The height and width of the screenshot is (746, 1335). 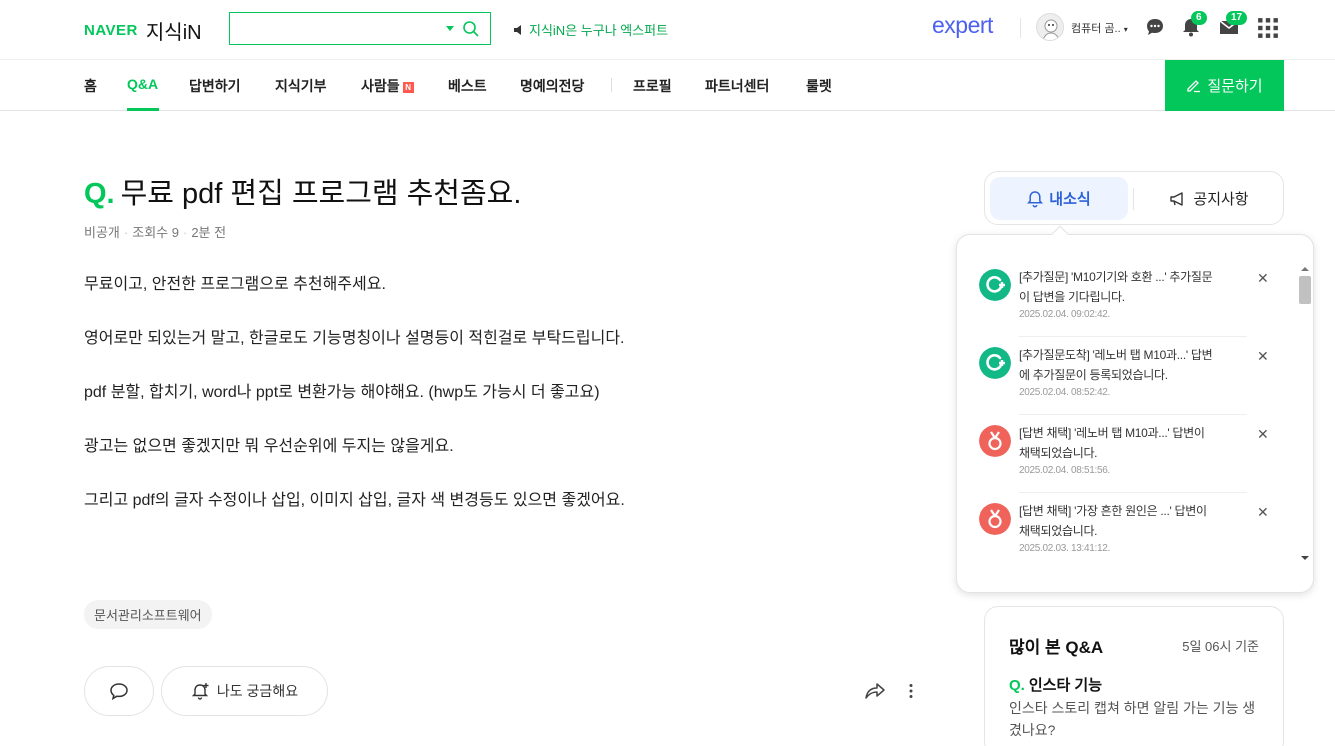 What do you see at coordinates (102, 232) in the screenshot?
I see `author-private: 비공개` at bounding box center [102, 232].